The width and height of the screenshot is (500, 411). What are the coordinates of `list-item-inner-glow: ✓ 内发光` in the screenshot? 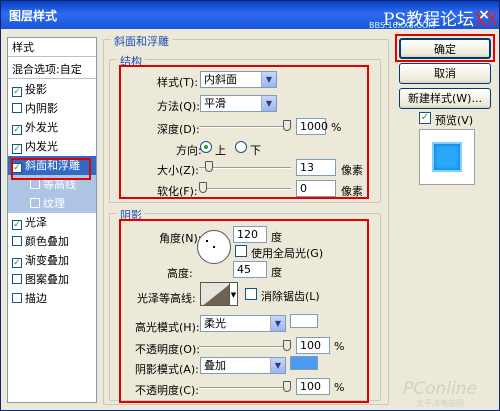 It's located at (52, 146).